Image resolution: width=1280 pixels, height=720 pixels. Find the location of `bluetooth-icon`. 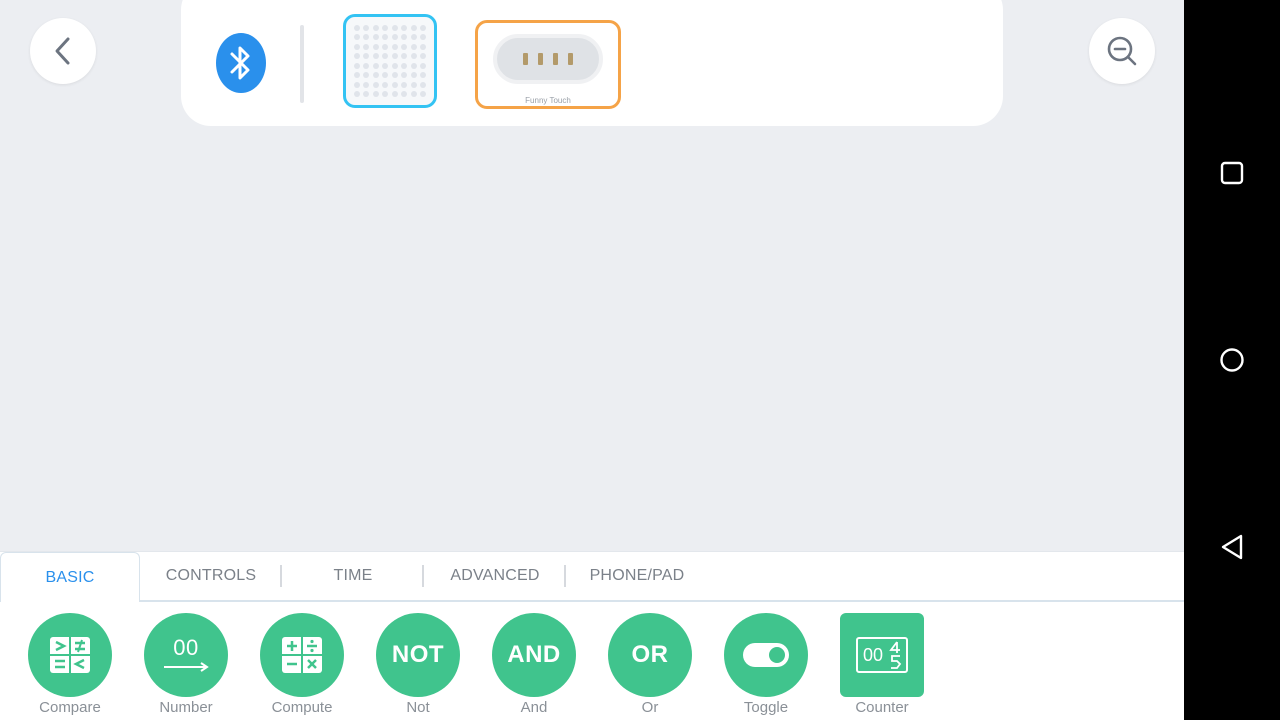

bluetooth-icon is located at coordinates (240, 63).